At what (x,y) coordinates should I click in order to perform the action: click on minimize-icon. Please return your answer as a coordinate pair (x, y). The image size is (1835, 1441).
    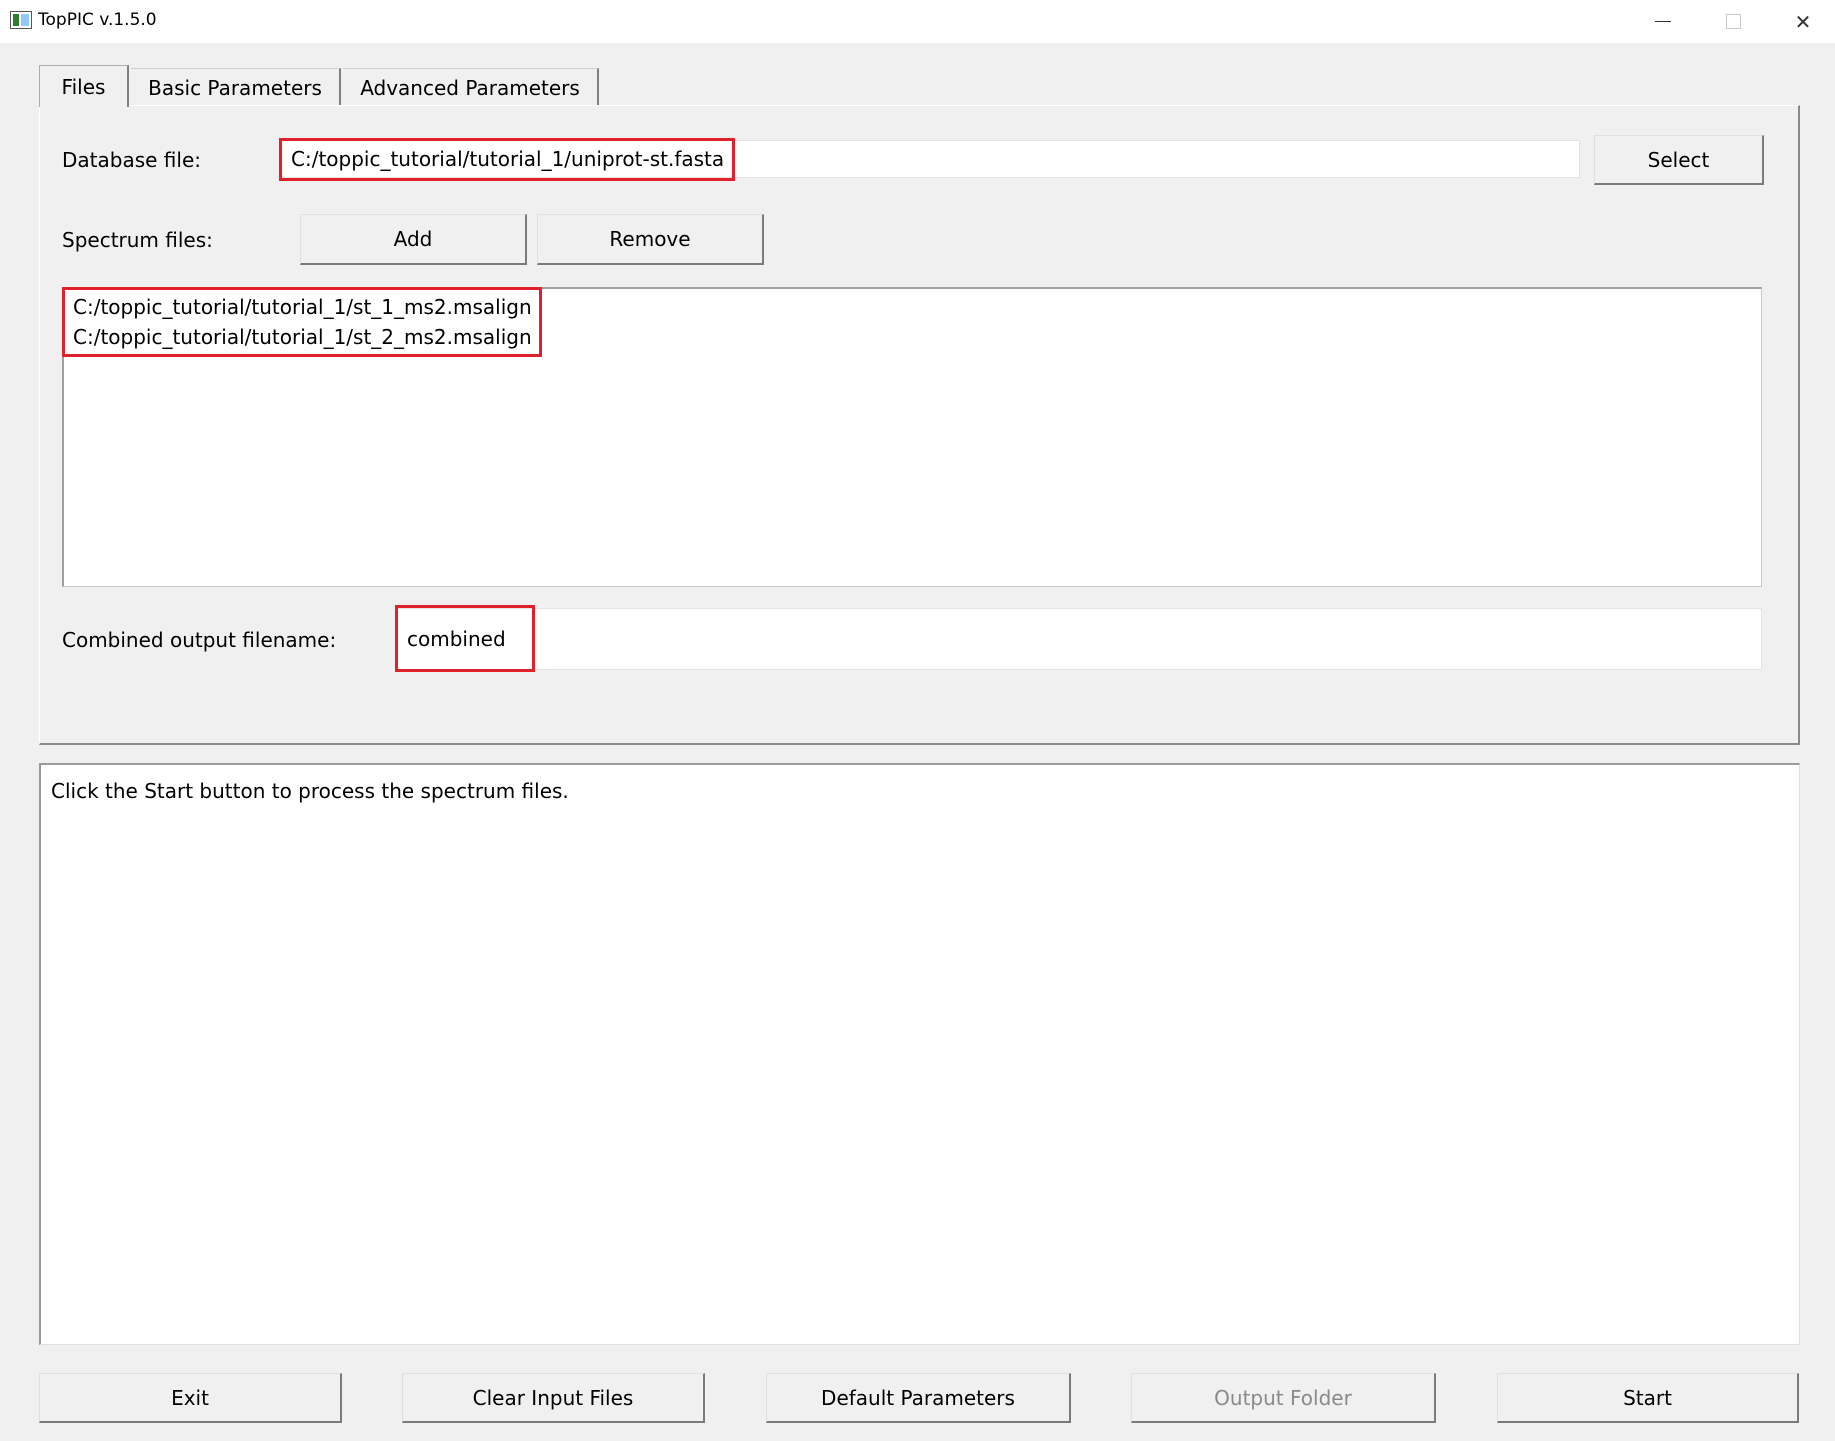
    Looking at the image, I should click on (1663, 21).